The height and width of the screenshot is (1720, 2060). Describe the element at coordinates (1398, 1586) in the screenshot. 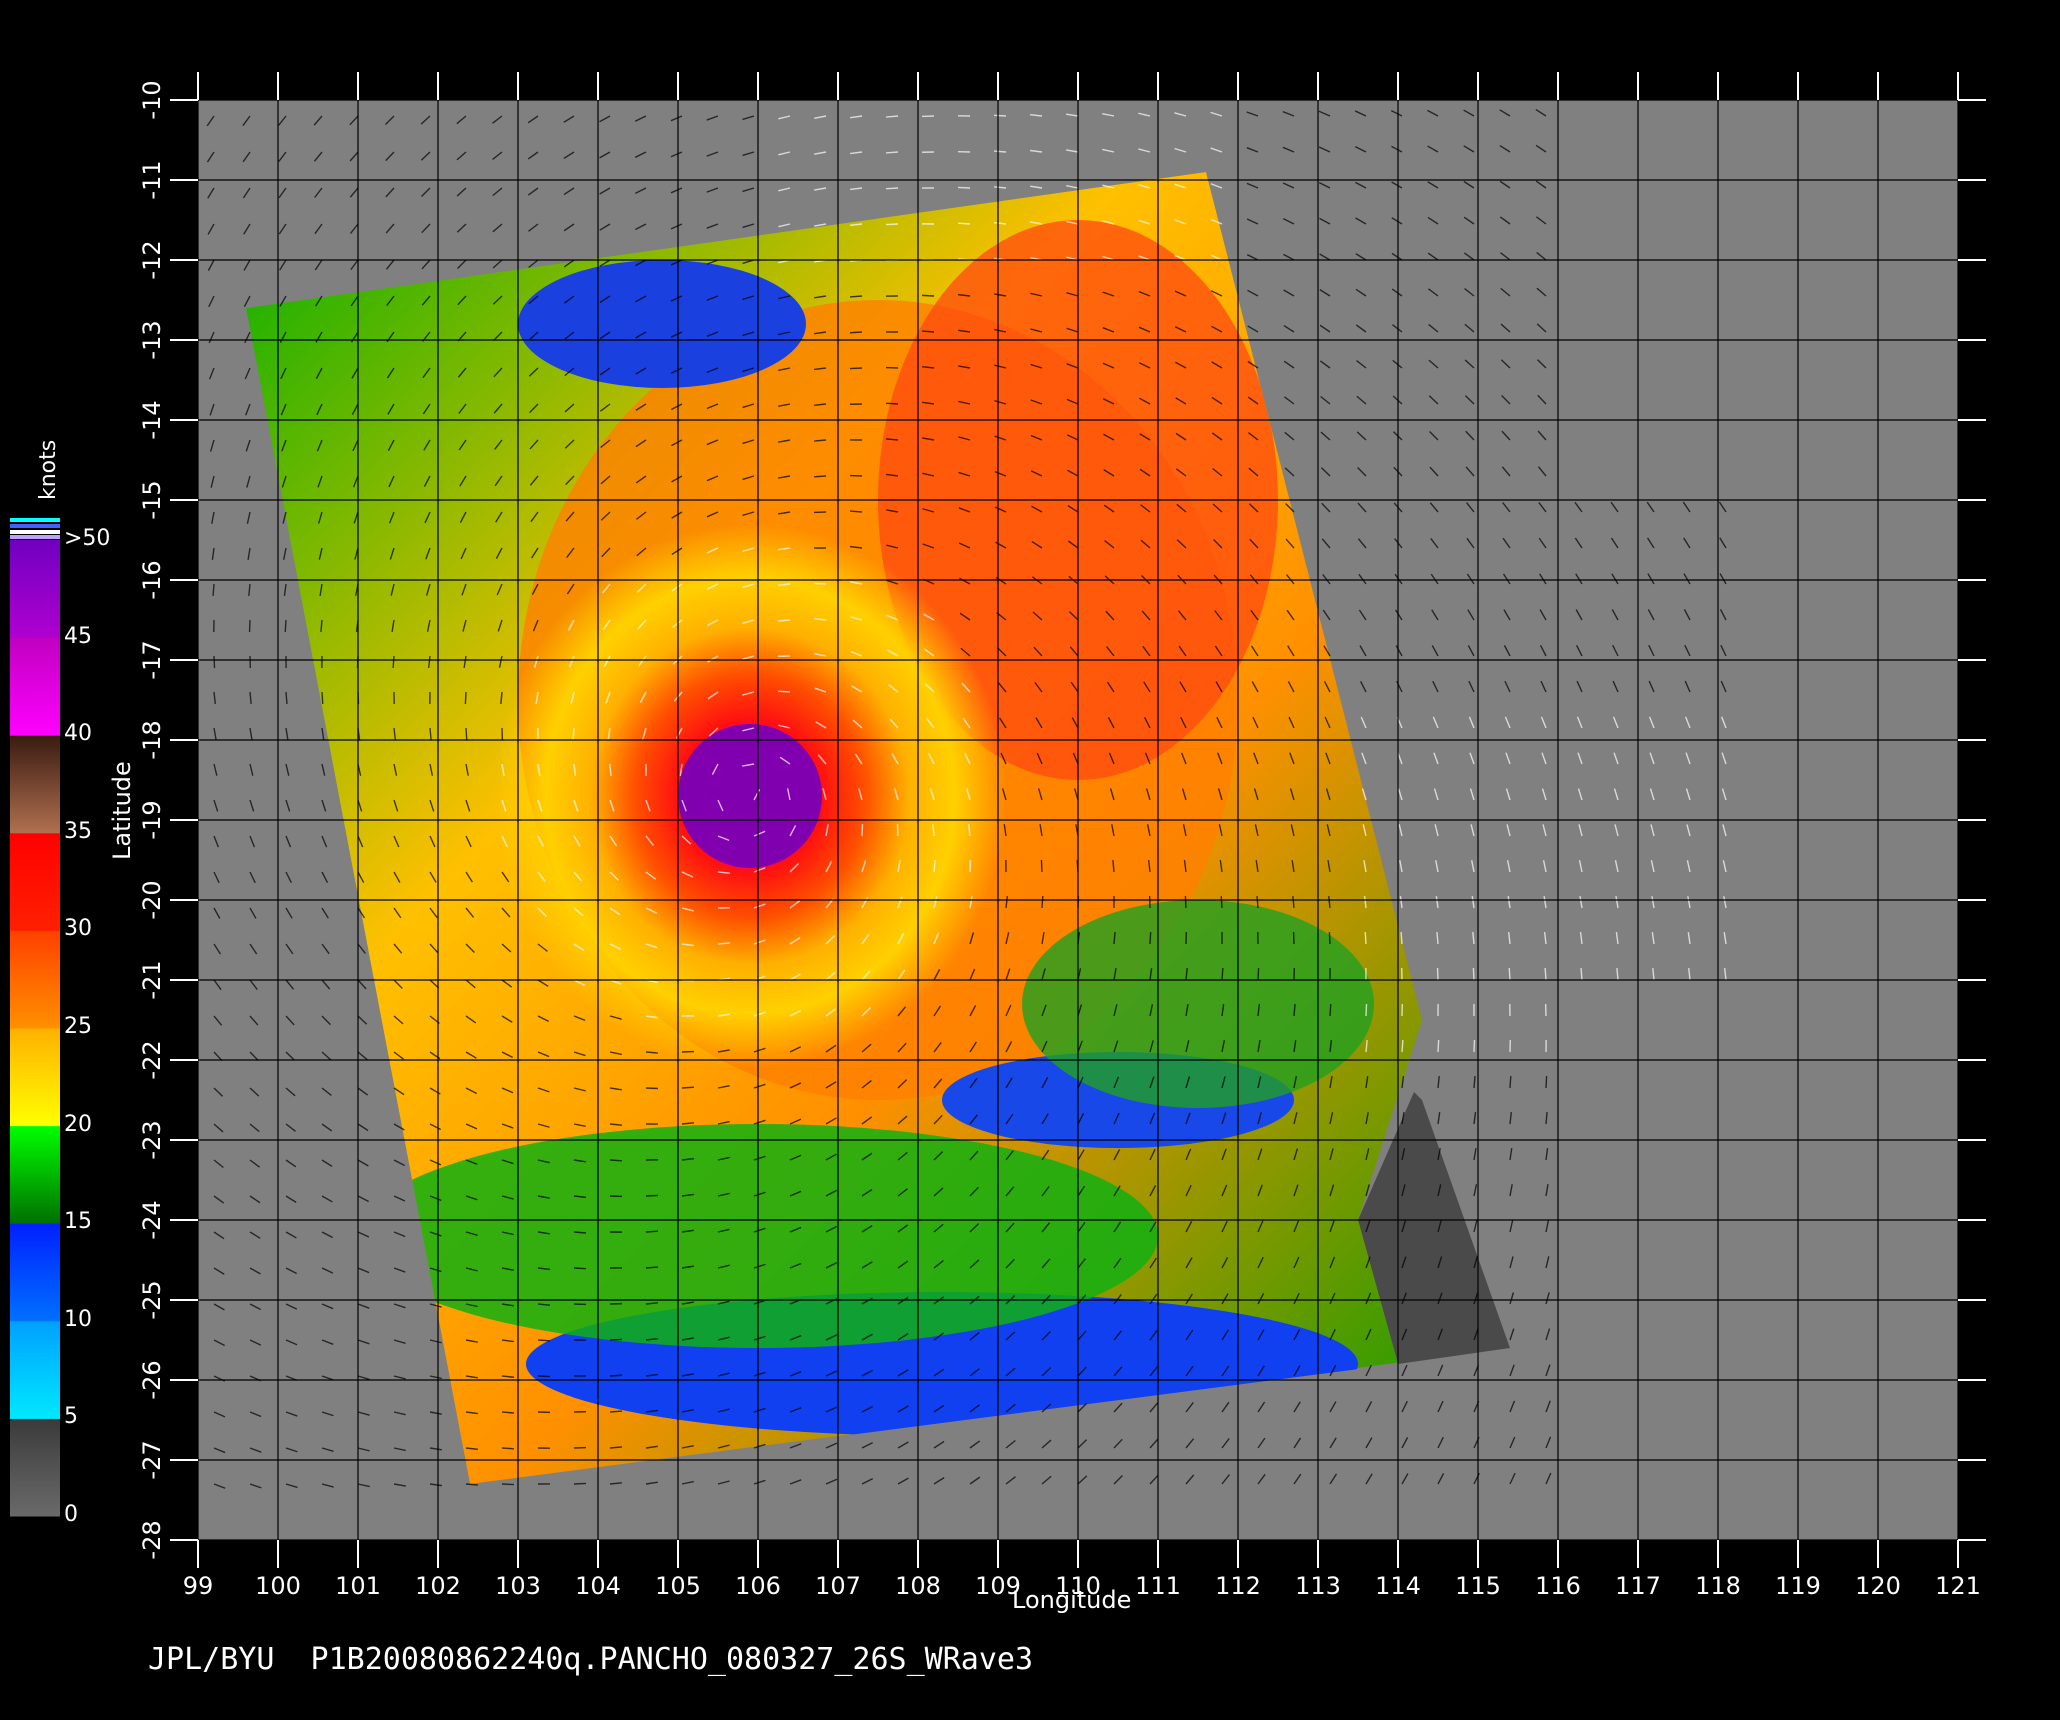

I see `lon-tick-label: 114` at that location.